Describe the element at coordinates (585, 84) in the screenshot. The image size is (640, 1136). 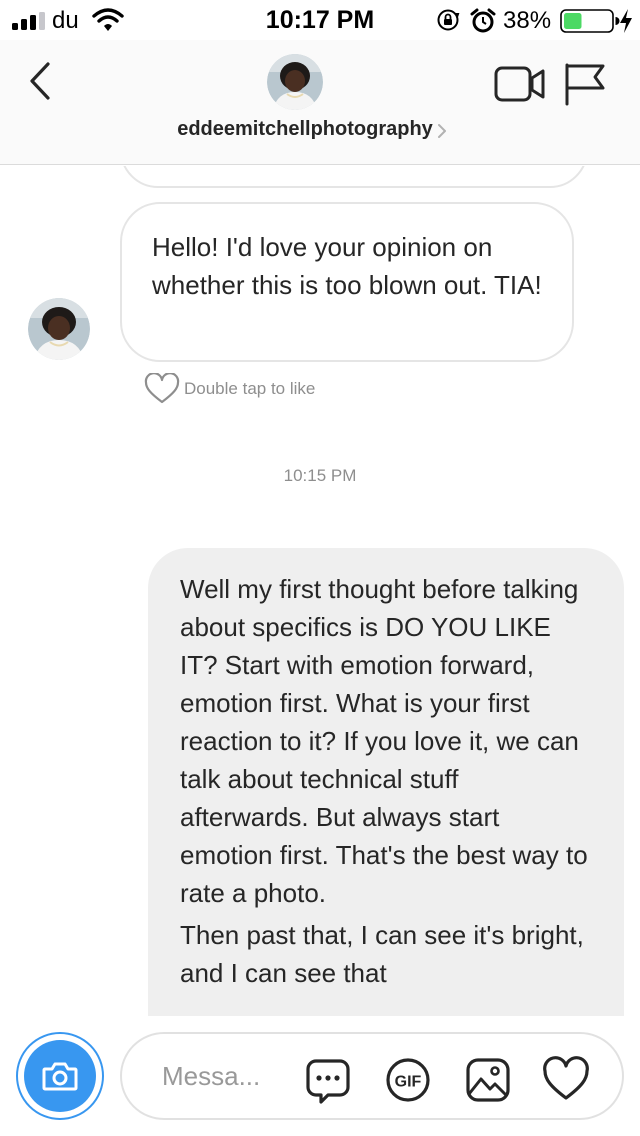
I see `flag-icon` at that location.